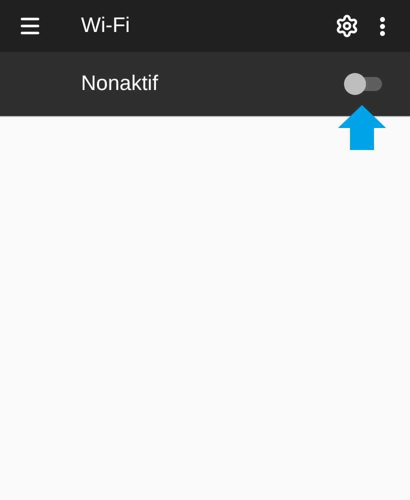 The image size is (410, 500). What do you see at coordinates (105, 26) in the screenshot?
I see `window-title: Wi-Fi` at bounding box center [105, 26].